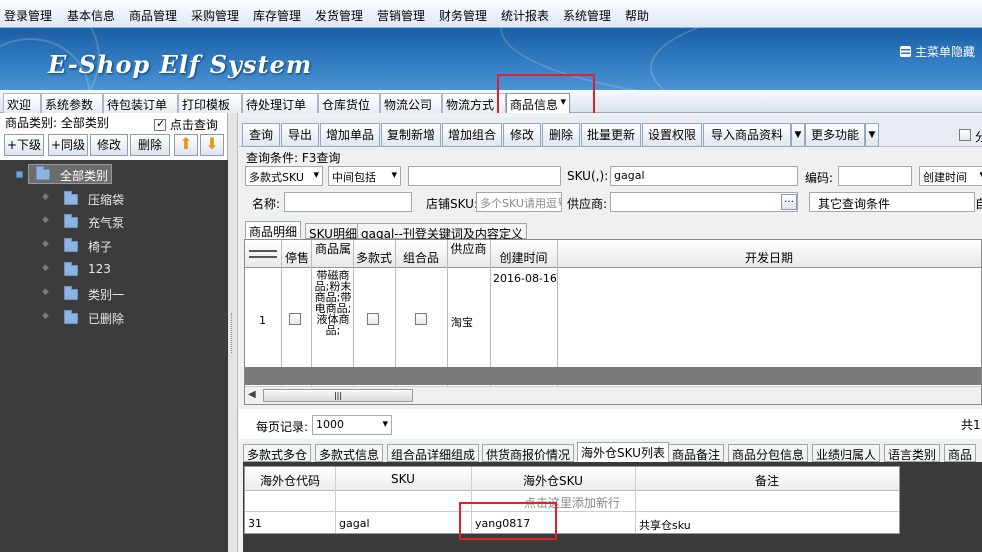 The width and height of the screenshot is (982, 552). I want to click on col-supplier: 供应商, so click(468, 248).